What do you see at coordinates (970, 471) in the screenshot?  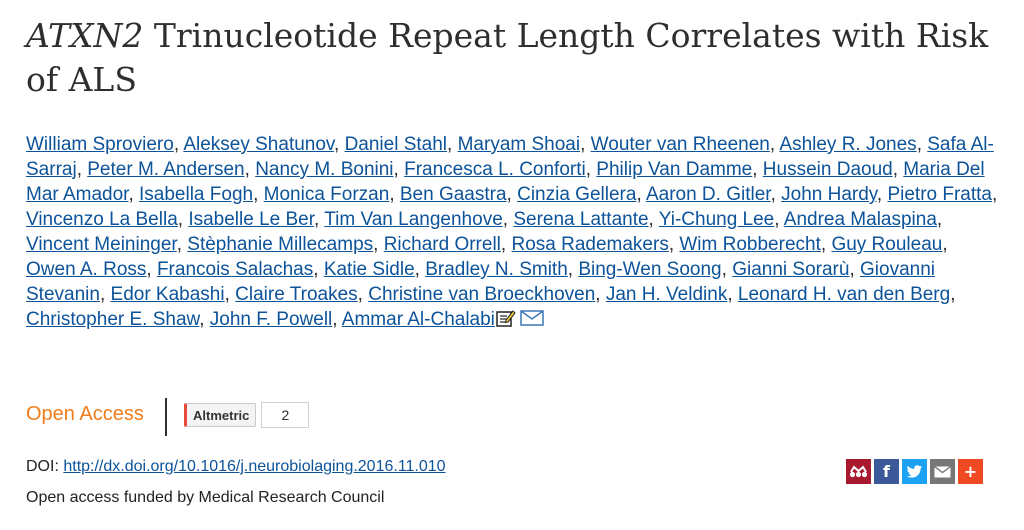 I see `more-share-icon: +` at bounding box center [970, 471].